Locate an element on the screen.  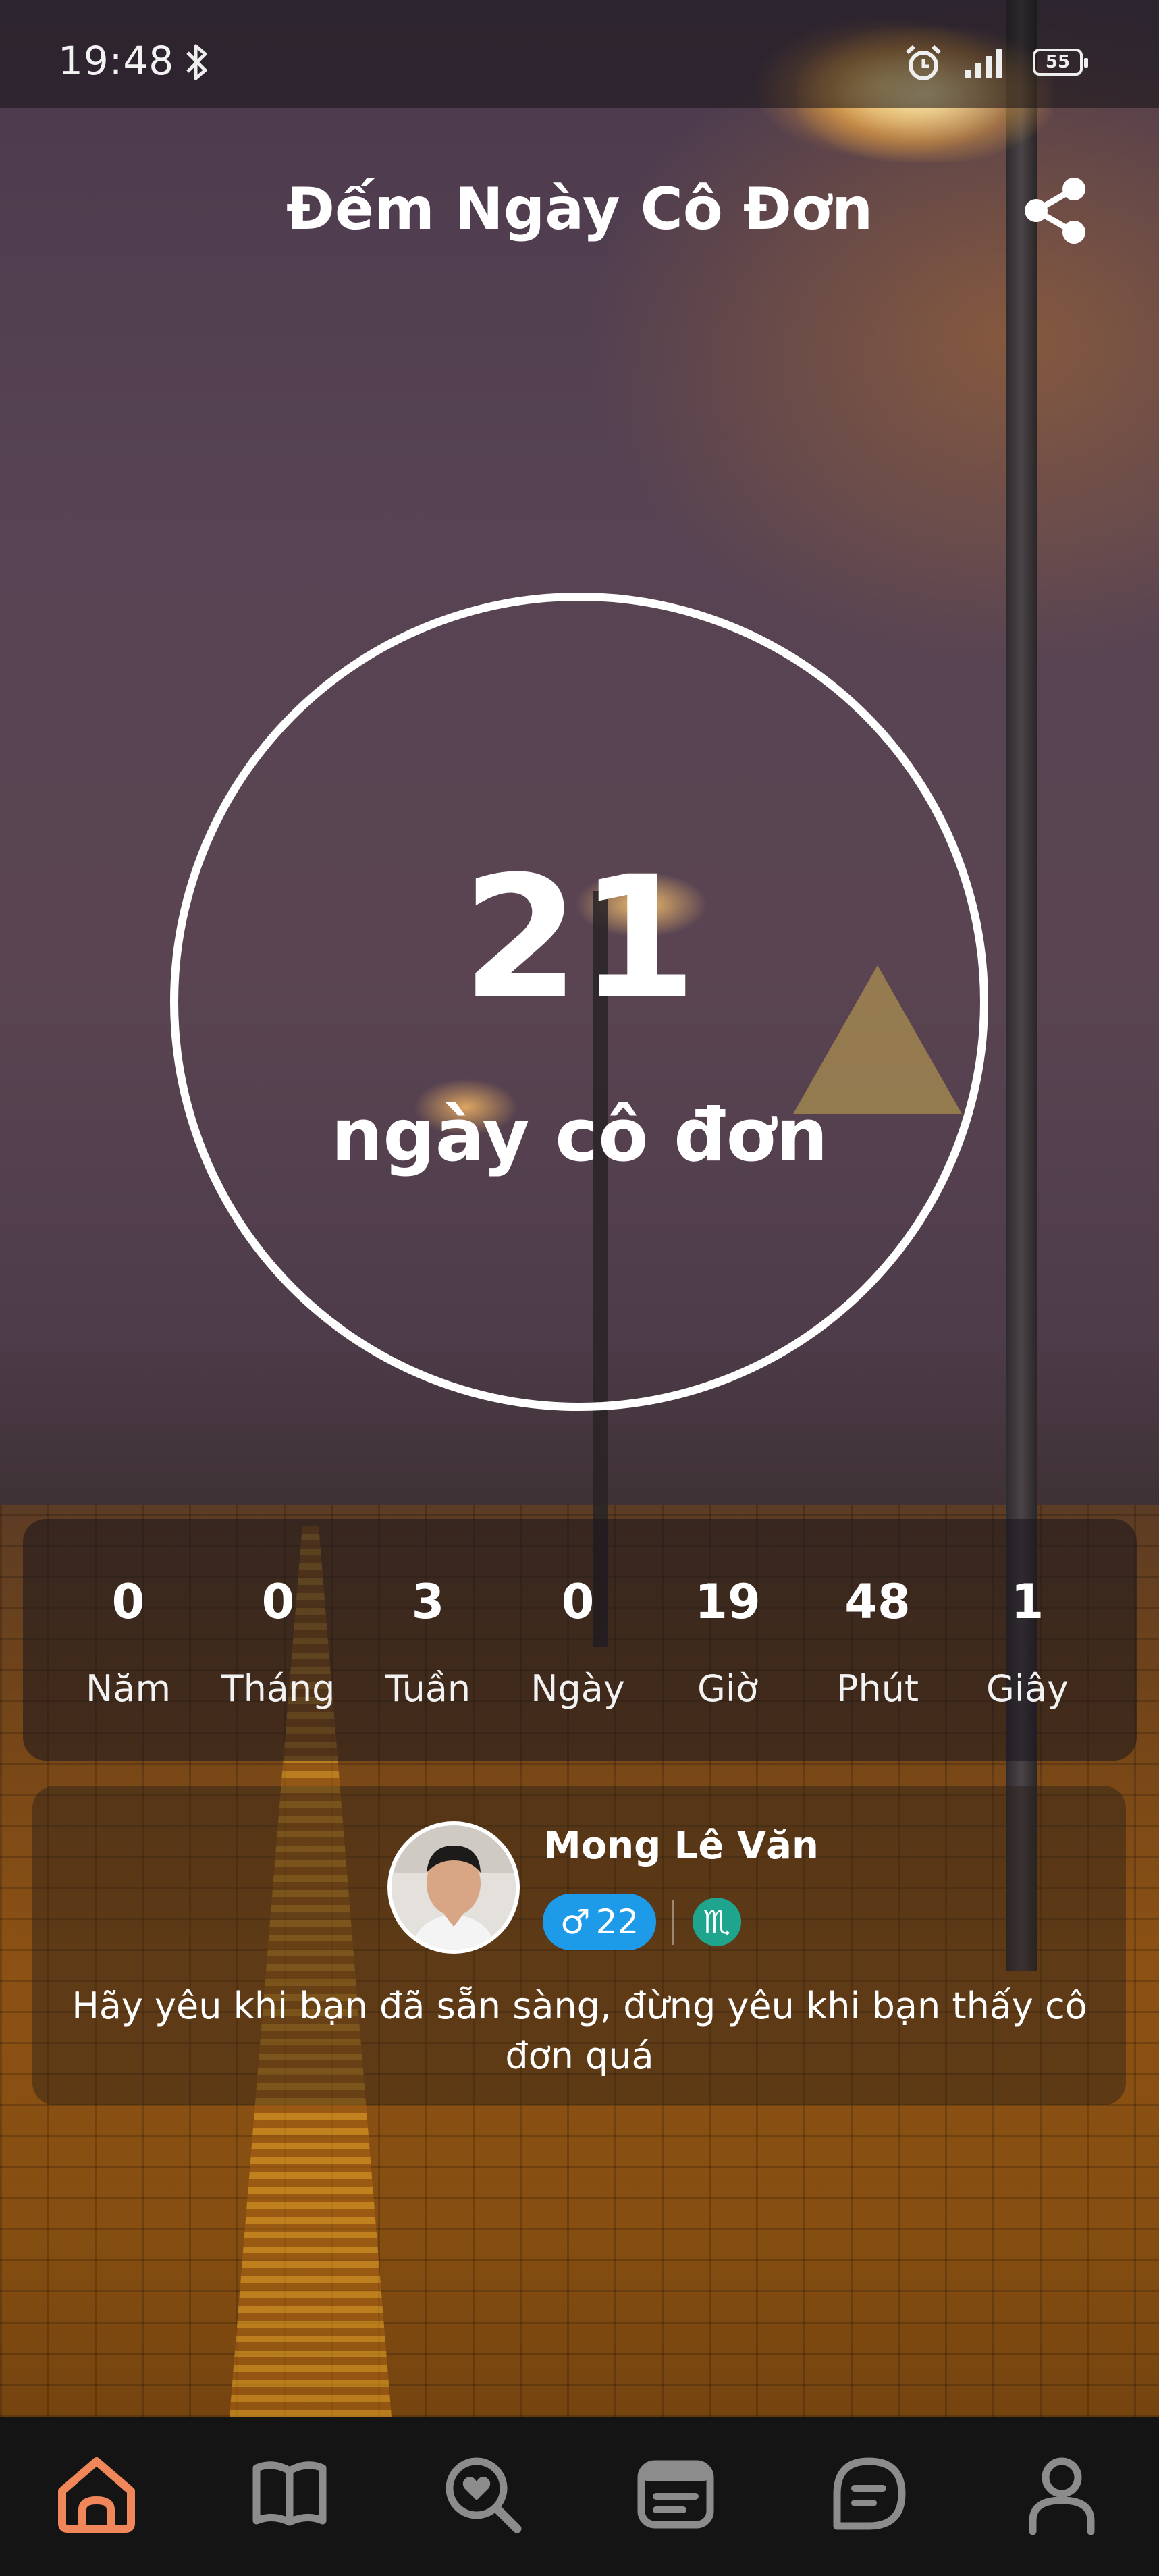
breakdown-second-value: 1 is located at coordinates (1027, 1602).